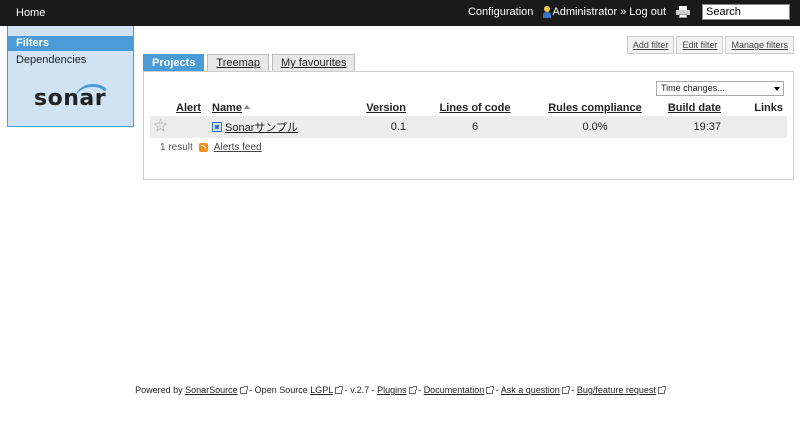  Describe the element at coordinates (707, 127) in the screenshot. I see `build-date-cell: 19:37` at that location.